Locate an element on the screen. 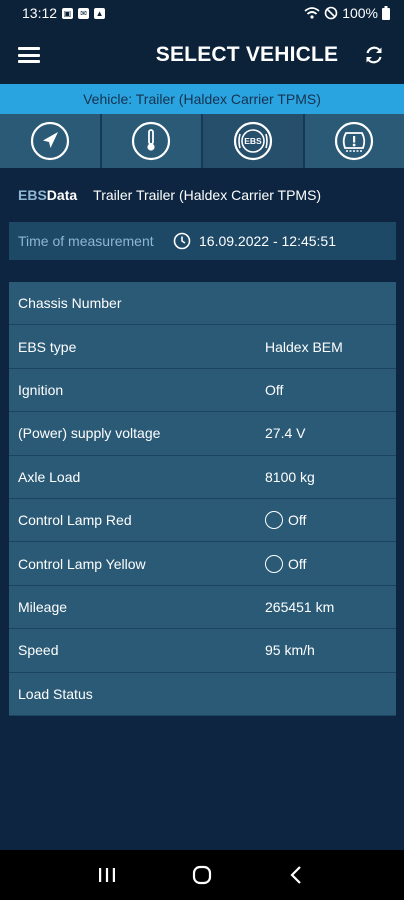  status-right: 100% is located at coordinates (347, 13).